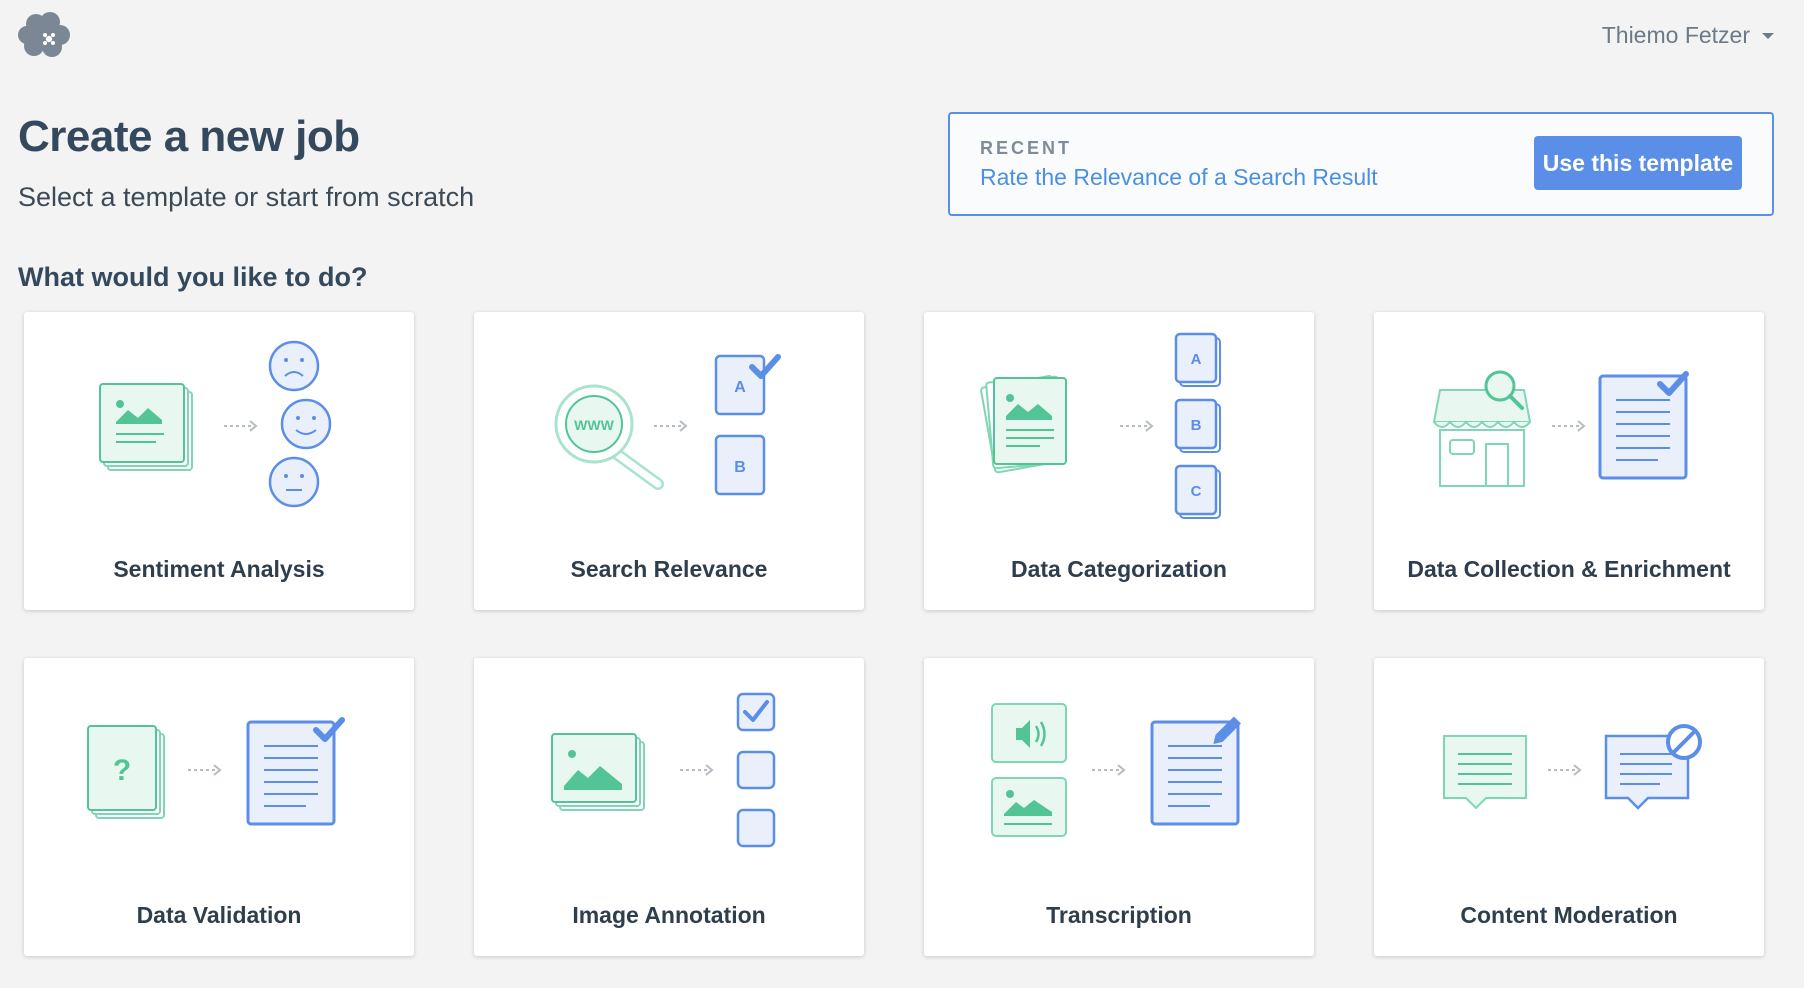 The height and width of the screenshot is (988, 1804). I want to click on section-heading: What would you like to do?, so click(193, 277).